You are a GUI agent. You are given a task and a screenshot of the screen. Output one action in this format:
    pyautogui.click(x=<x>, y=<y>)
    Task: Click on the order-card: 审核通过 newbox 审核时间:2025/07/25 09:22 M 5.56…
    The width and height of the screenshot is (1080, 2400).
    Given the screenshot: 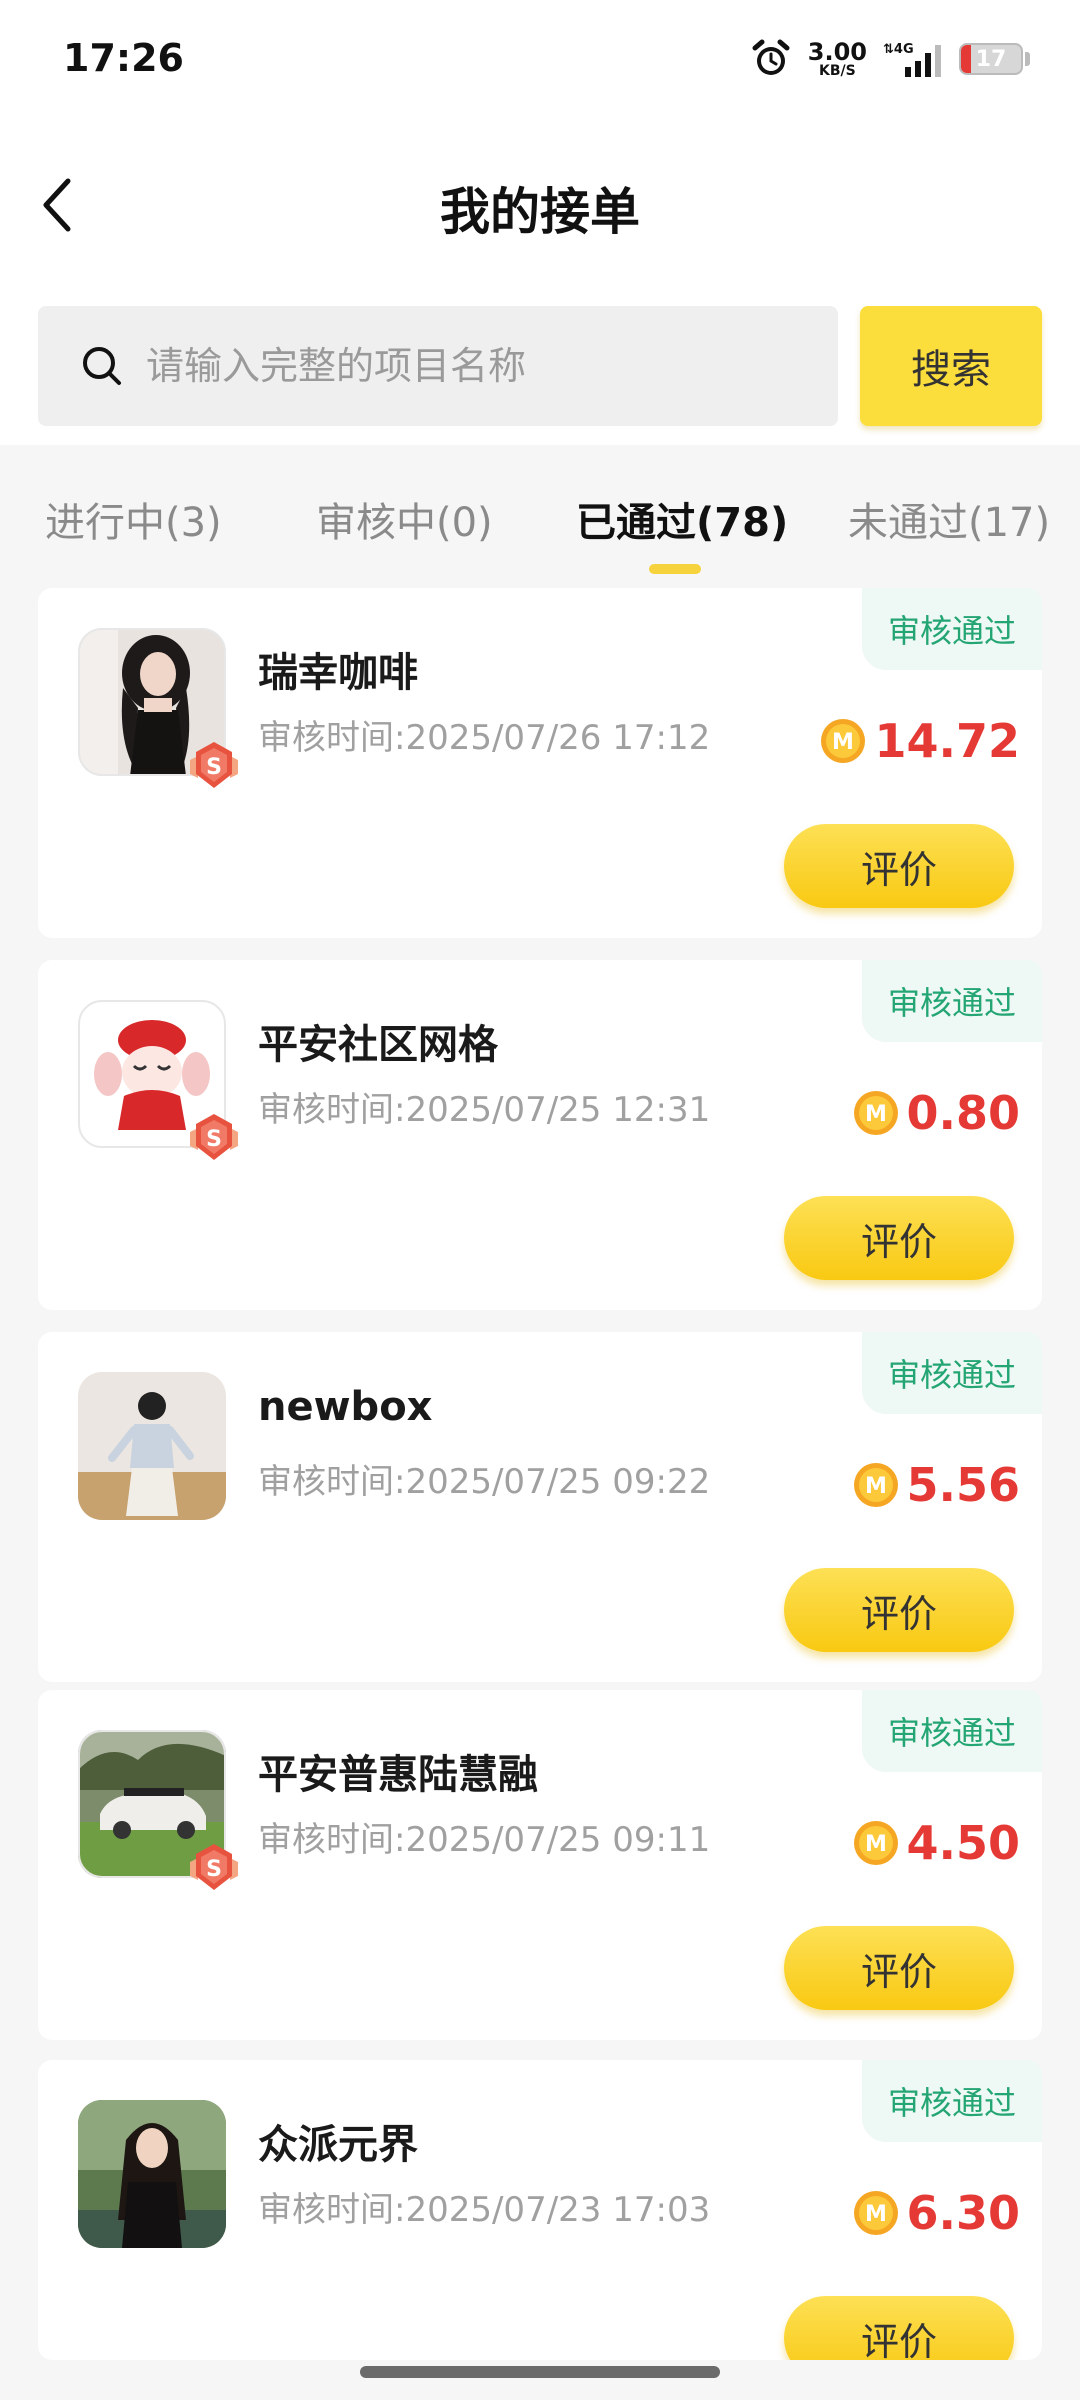 What is the action you would take?
    pyautogui.click(x=540, y=1507)
    